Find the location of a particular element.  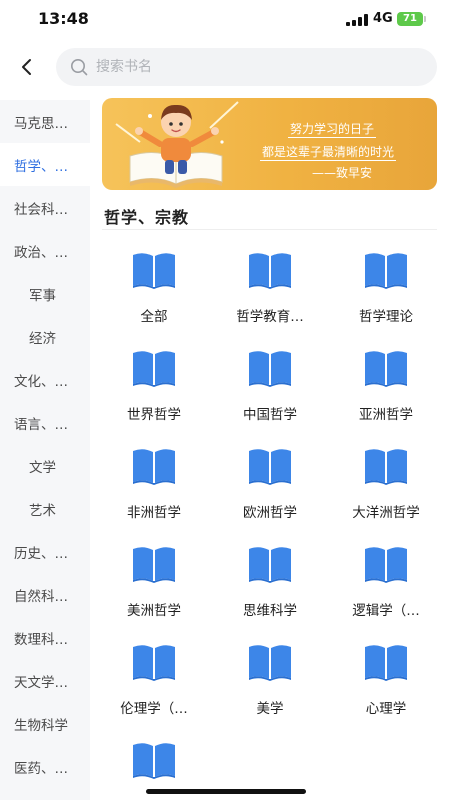

banner-line-1: 努力学习的日子 is located at coordinates (332, 130).